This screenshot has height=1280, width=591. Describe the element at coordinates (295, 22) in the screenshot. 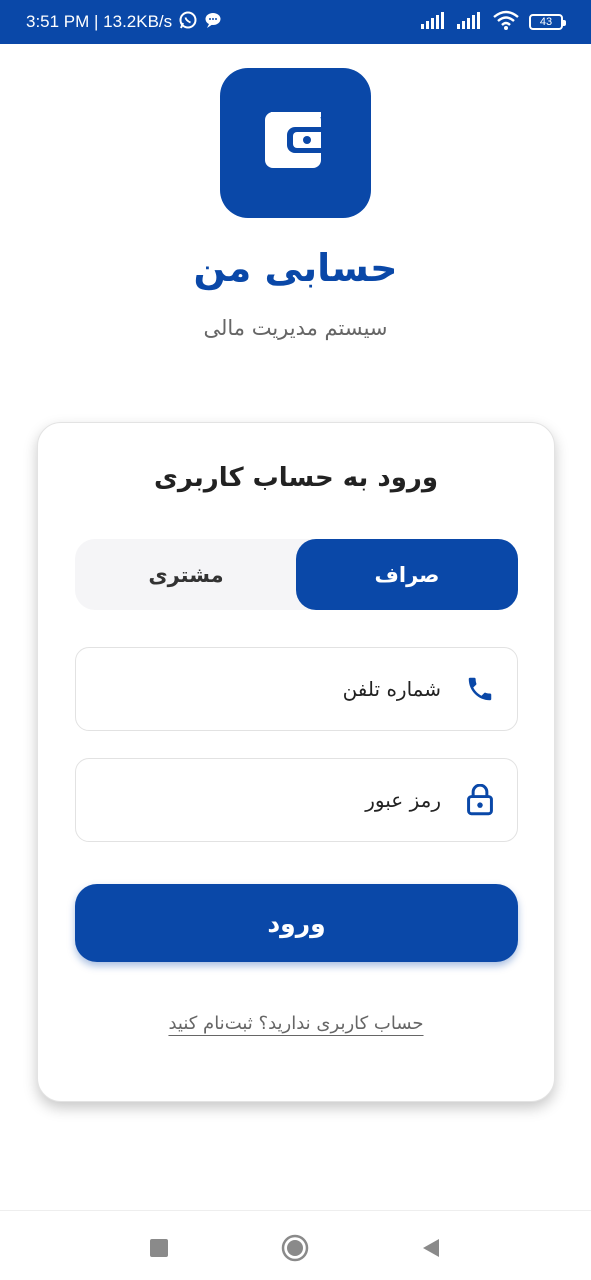

I see `status-bar: 3:51 PM | 13.2KB/s 43` at that location.